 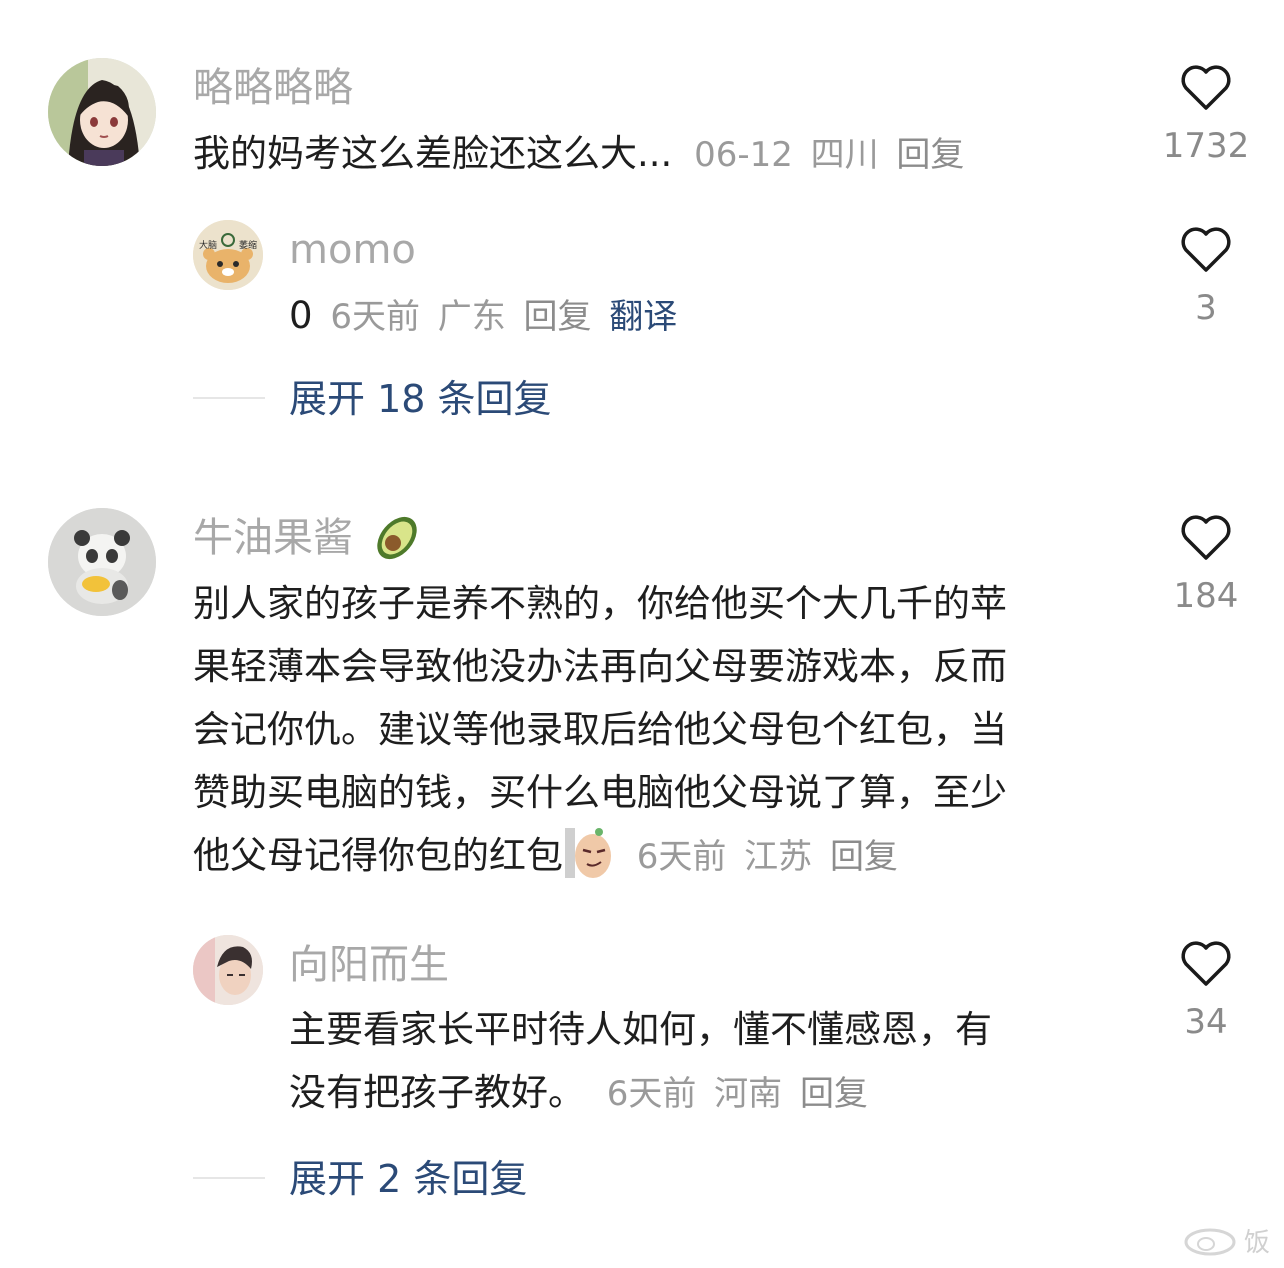 I want to click on comment-username: 牛油果酱, so click(x=308, y=538).